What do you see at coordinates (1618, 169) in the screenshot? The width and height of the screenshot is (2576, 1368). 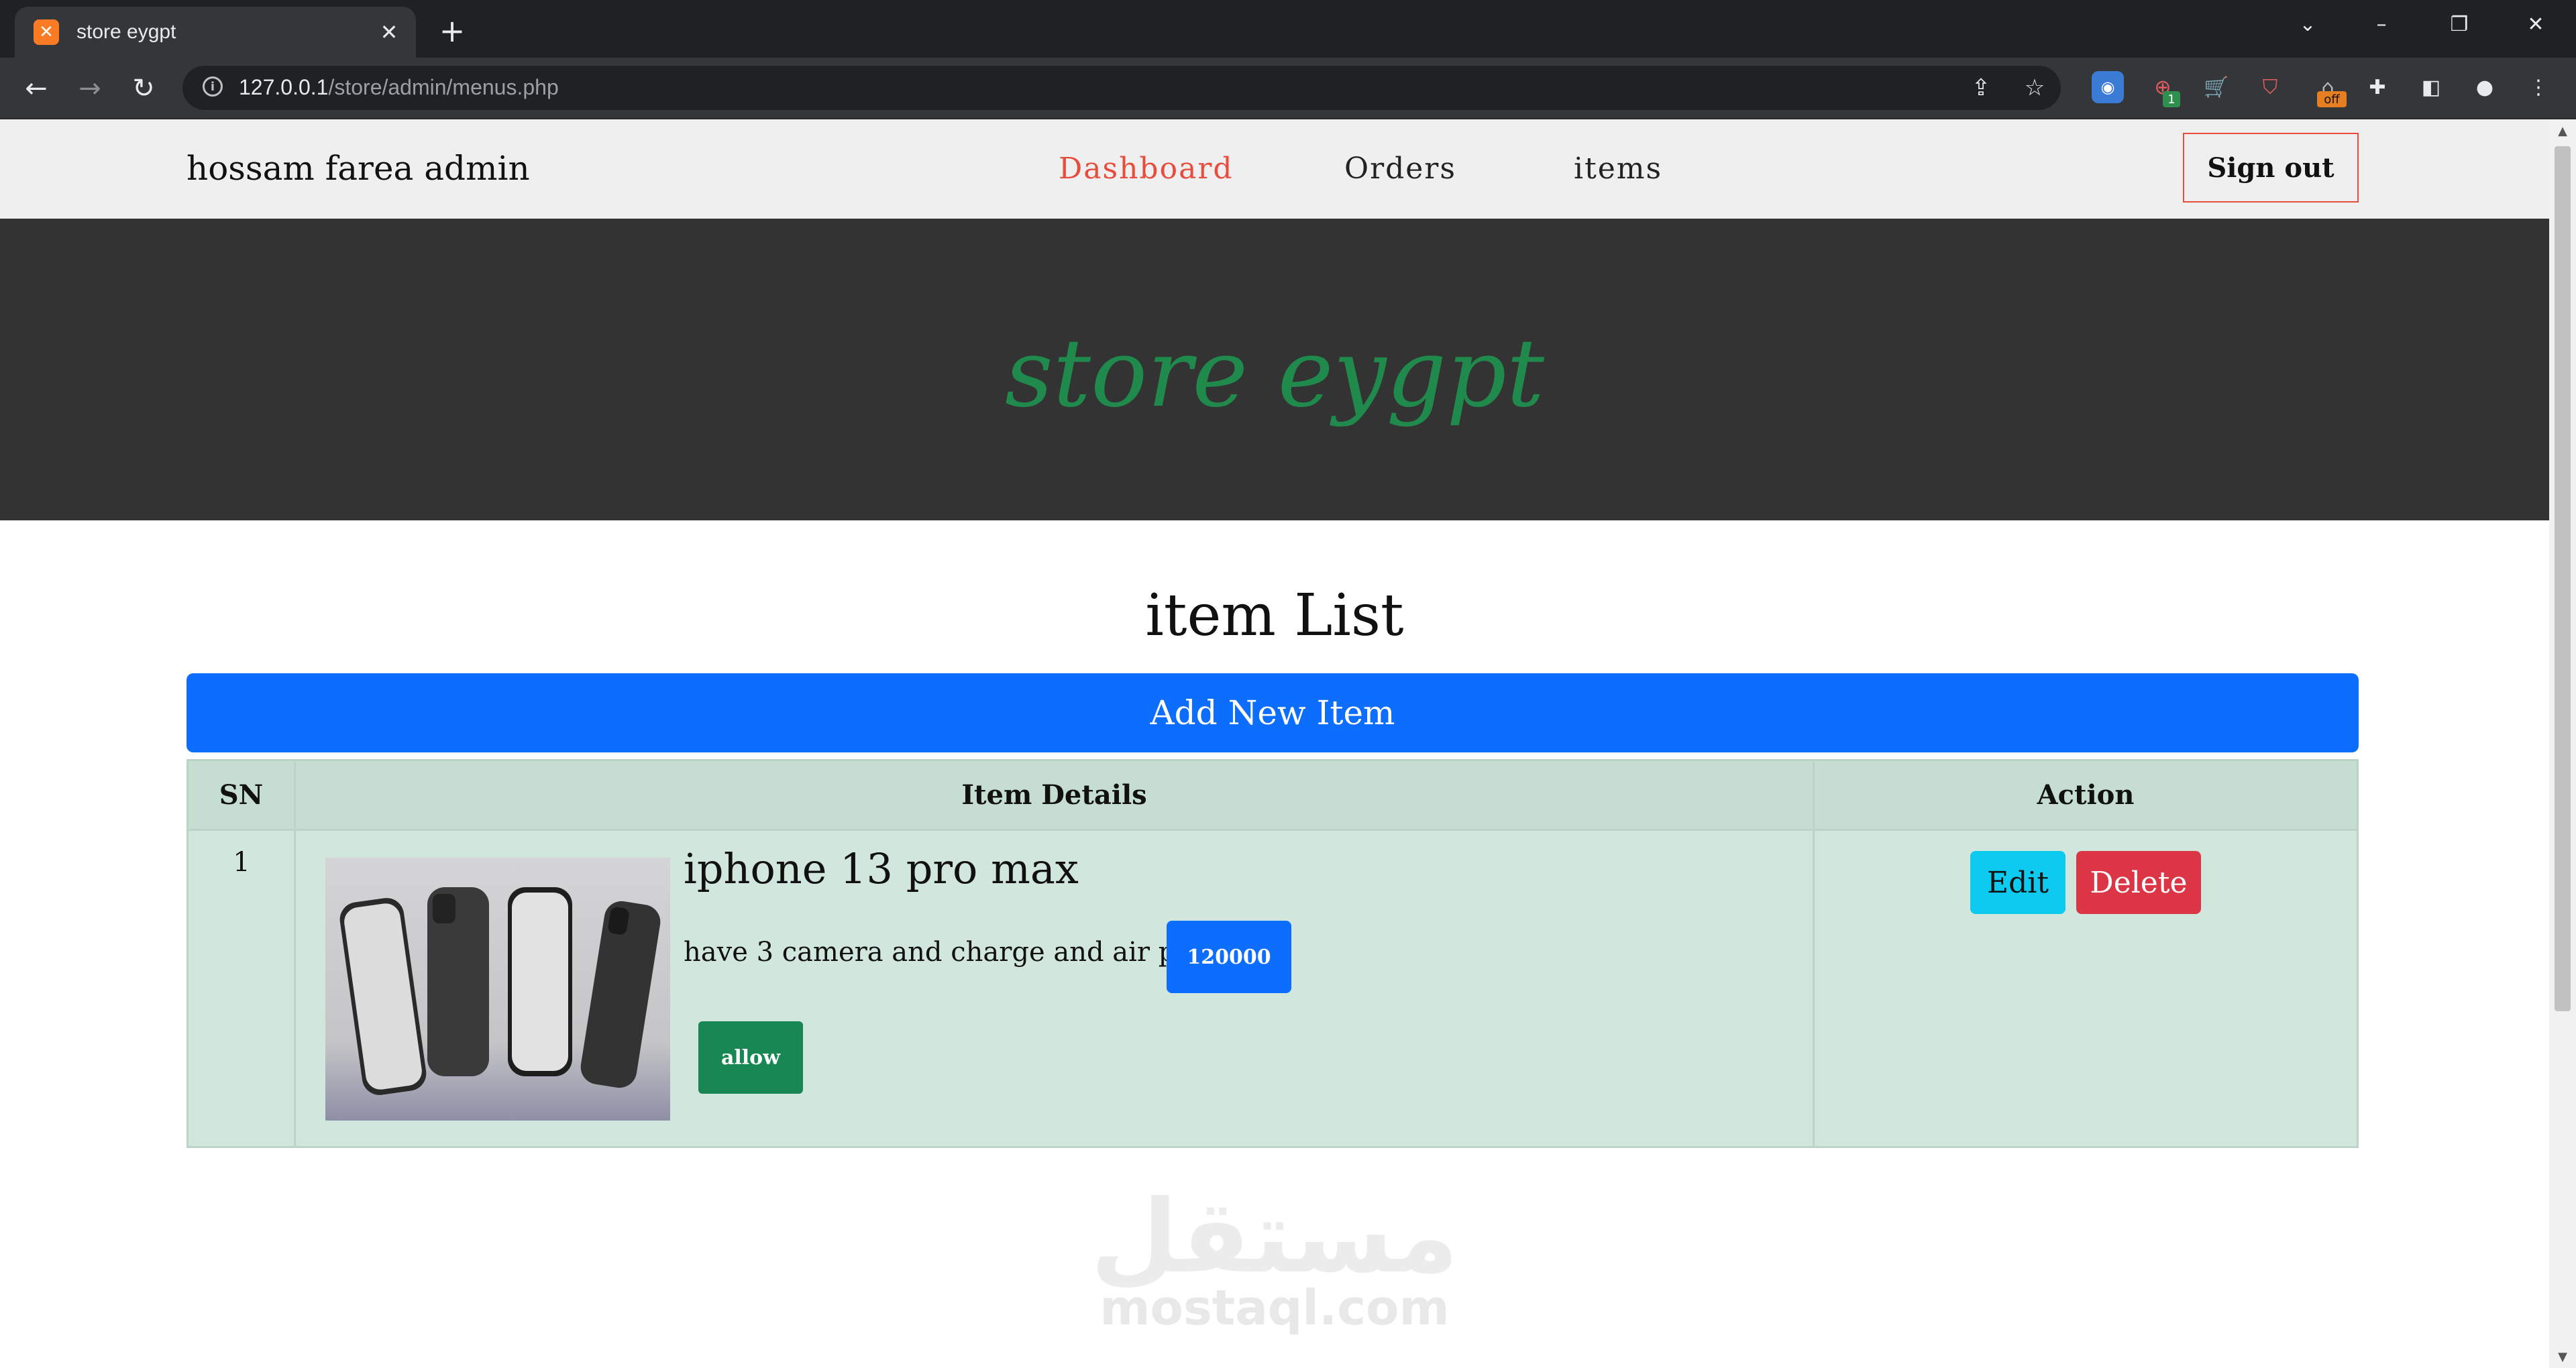 I see `nav-items: items` at bounding box center [1618, 169].